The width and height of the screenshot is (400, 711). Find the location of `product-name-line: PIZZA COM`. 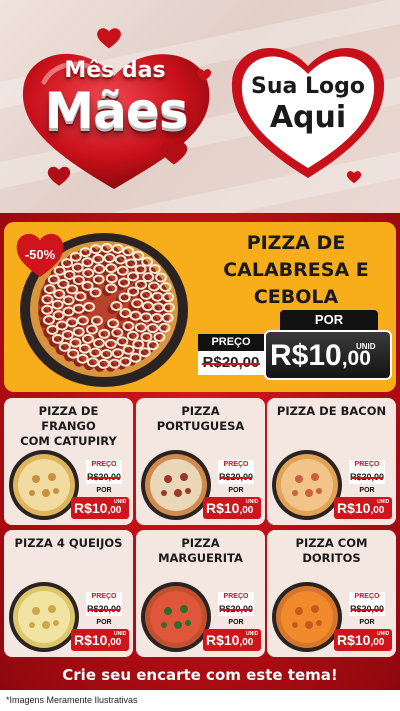

product-name-line: PIZZA COM is located at coordinates (331, 543).